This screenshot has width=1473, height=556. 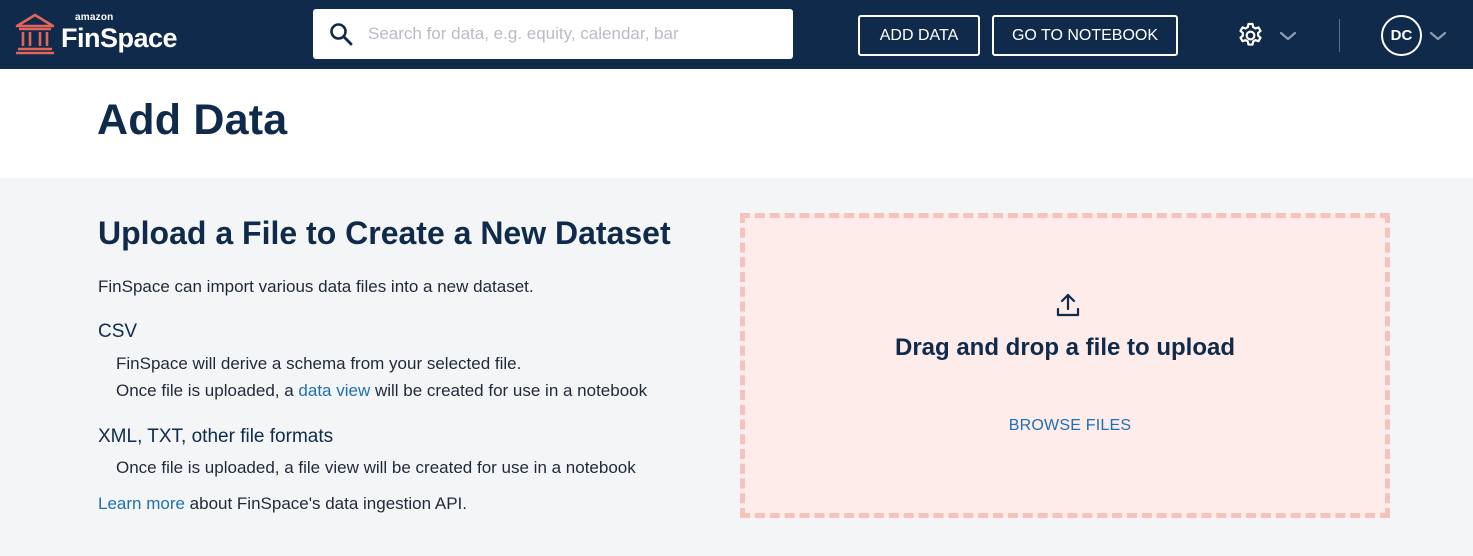 I want to click on upload-icon, so click(x=1068, y=305).